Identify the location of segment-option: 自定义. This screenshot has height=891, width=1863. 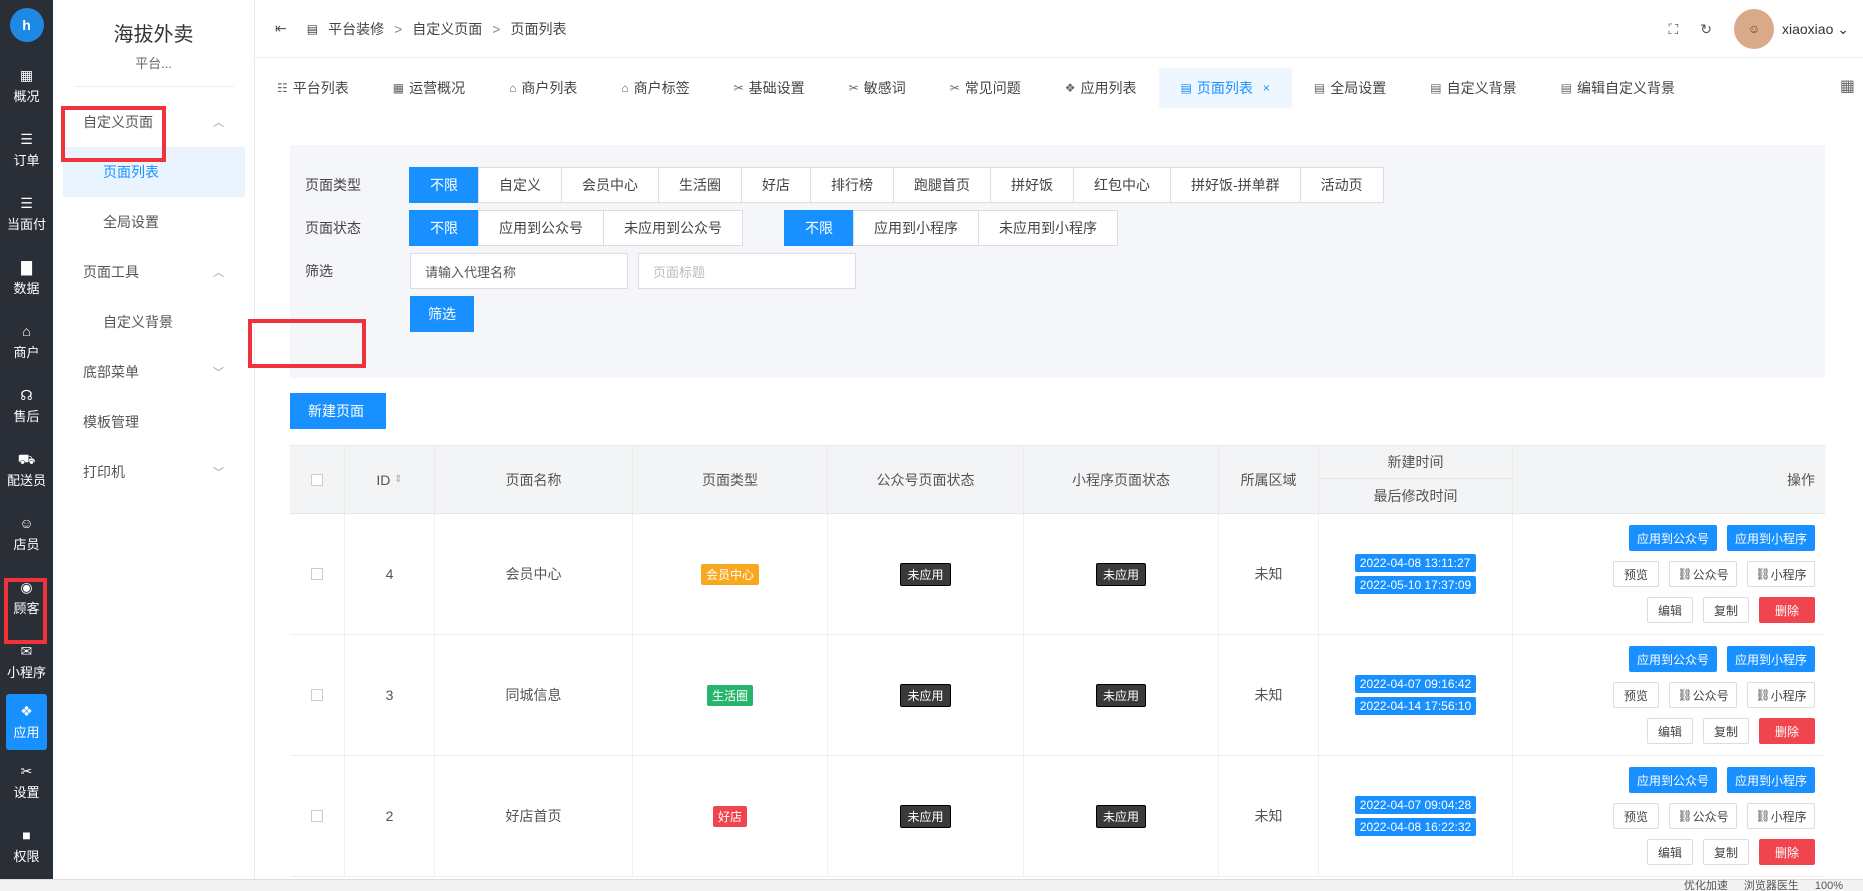
(520, 185).